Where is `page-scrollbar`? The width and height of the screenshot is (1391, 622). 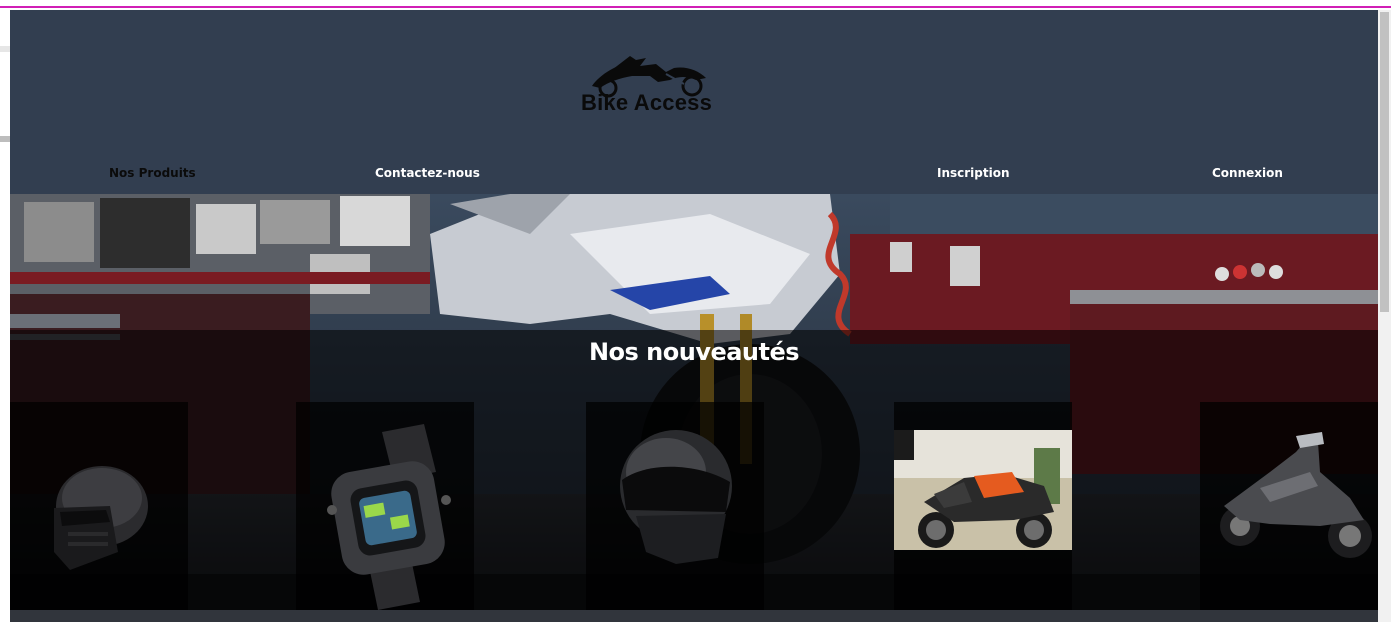
page-scrollbar is located at coordinates (1384, 316).